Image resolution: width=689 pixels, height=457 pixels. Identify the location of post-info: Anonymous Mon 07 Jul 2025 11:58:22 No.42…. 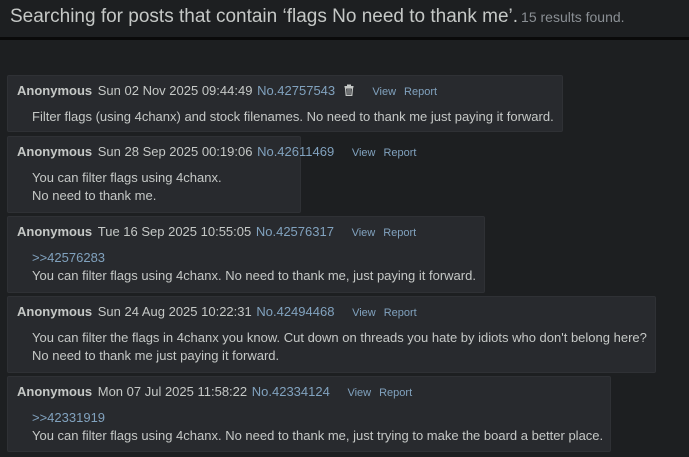
(313, 393).